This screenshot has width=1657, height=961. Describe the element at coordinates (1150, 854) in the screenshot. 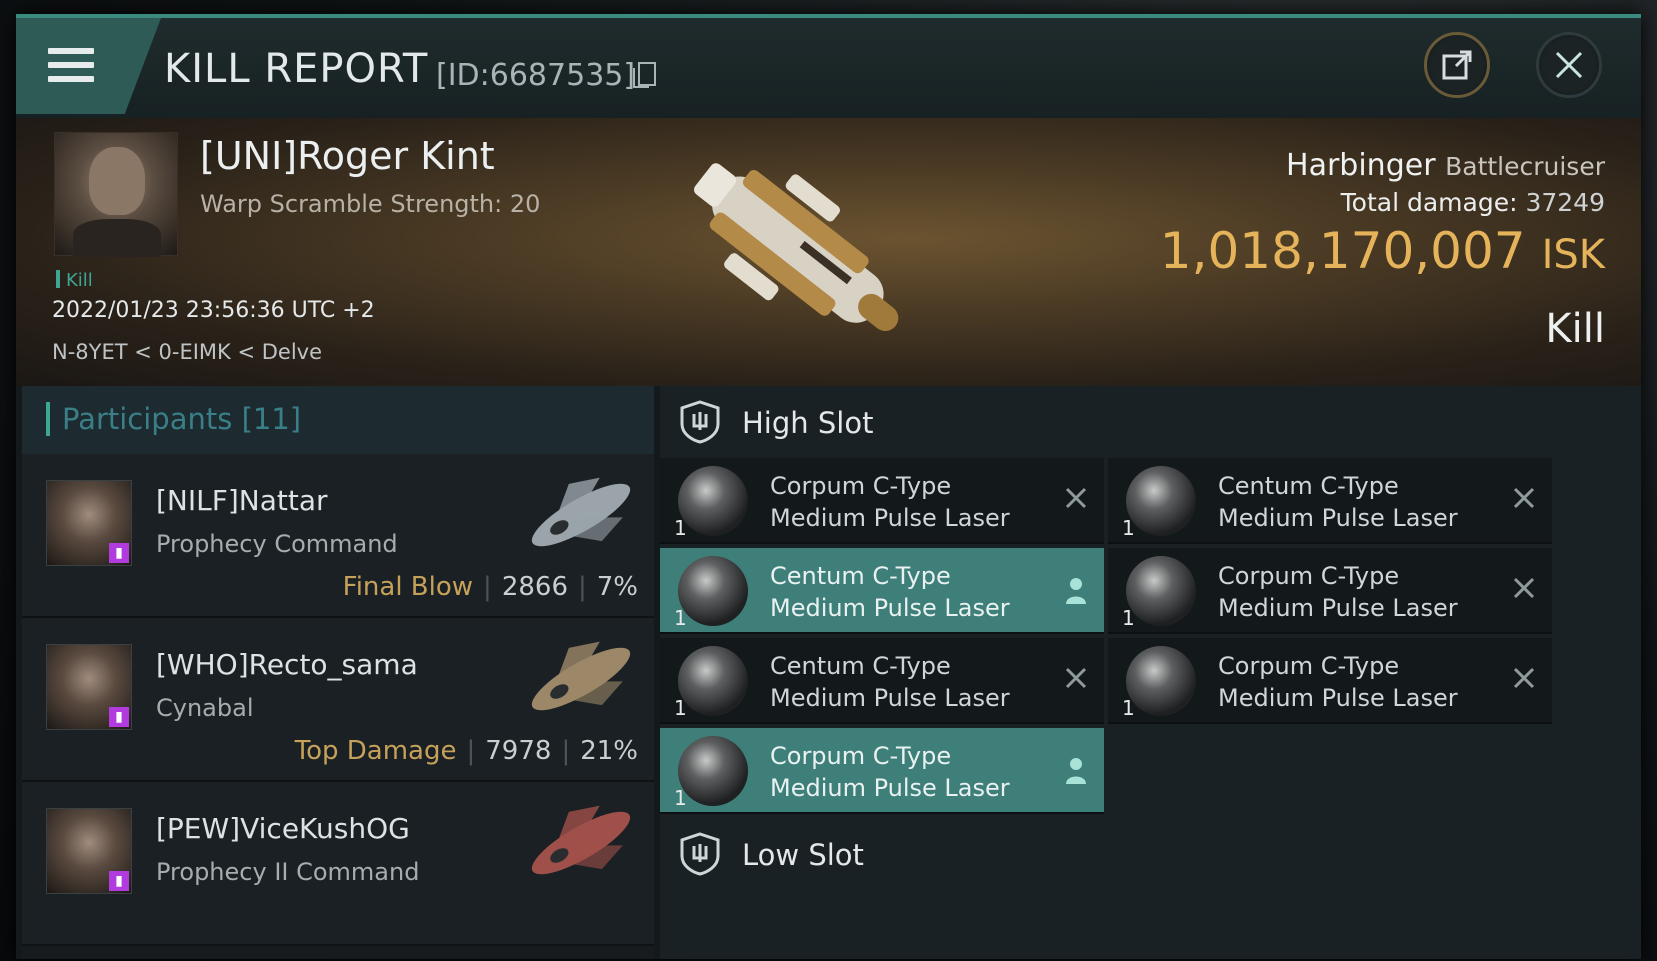

I see `low-slot-header: Low Slot` at that location.